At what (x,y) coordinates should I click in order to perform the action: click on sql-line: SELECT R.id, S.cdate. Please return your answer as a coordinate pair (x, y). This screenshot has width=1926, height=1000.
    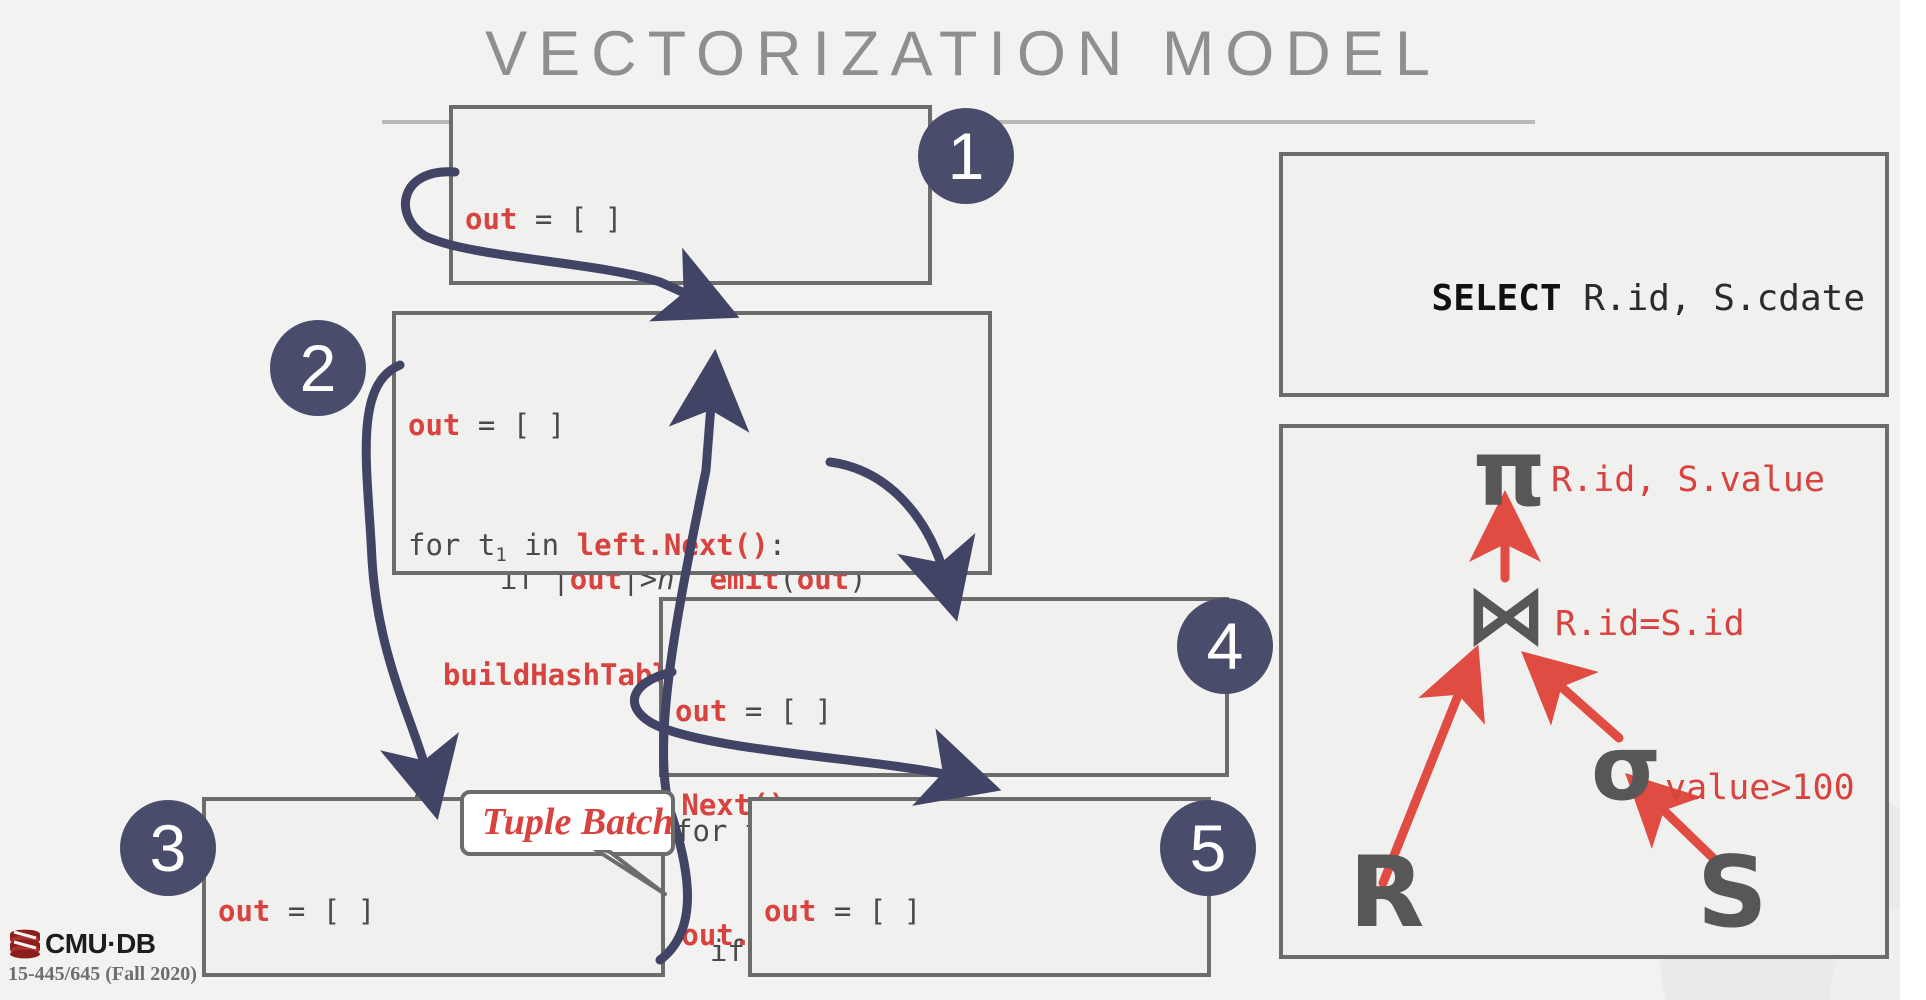
    Looking at the image, I should click on (1648, 298).